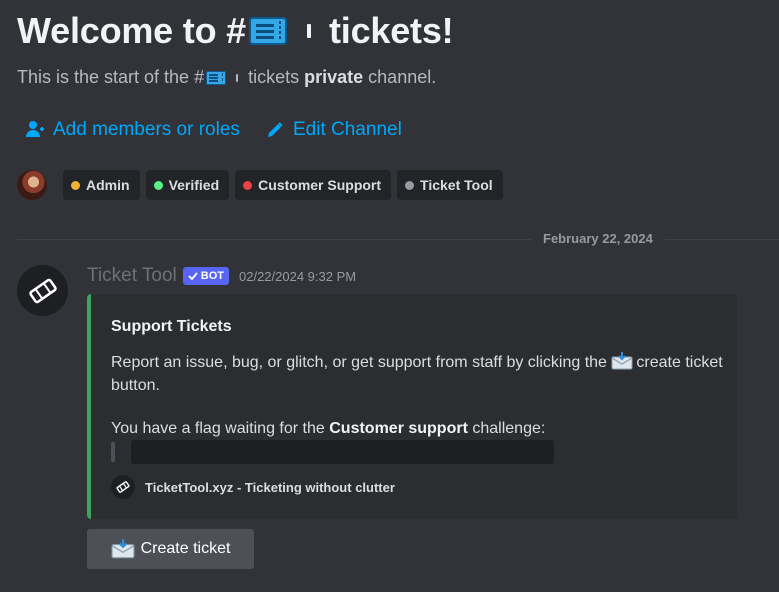 The height and width of the screenshot is (592, 779). I want to click on hidden-flag-spoiler, so click(342, 452).